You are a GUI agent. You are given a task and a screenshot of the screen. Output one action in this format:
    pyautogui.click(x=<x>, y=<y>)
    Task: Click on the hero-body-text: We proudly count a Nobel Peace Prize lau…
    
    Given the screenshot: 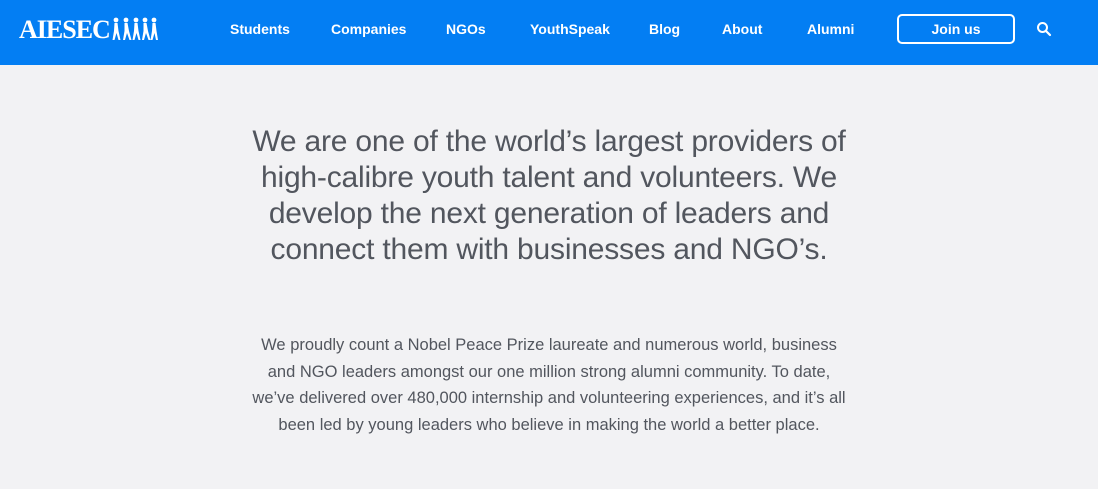 What is the action you would take?
    pyautogui.click(x=549, y=385)
    